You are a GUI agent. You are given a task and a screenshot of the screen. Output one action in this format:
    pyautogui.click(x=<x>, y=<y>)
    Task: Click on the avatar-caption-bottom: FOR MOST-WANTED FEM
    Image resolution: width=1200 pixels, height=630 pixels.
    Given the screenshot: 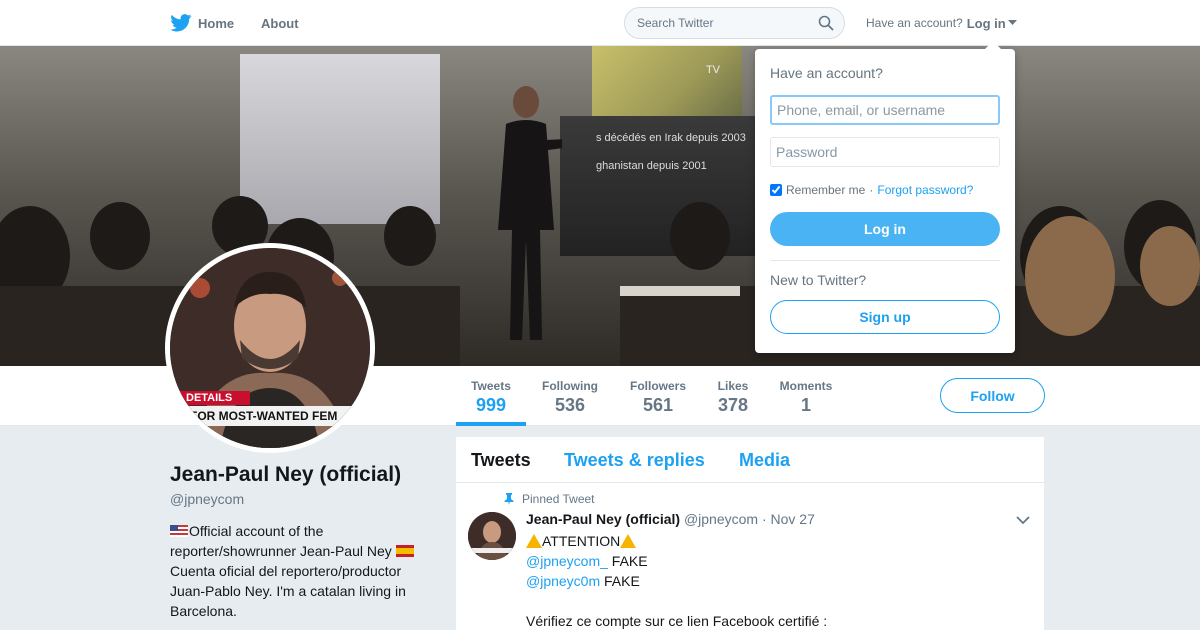 What is the action you would take?
    pyautogui.click(x=264, y=416)
    